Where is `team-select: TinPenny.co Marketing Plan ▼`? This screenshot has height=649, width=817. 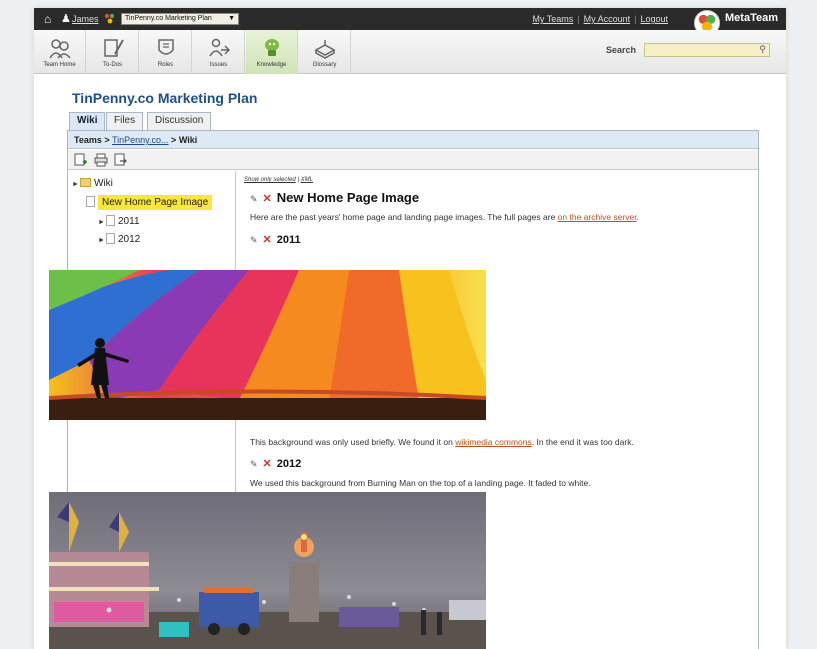
team-select: TinPenny.co Marketing Plan ▼ is located at coordinates (180, 19).